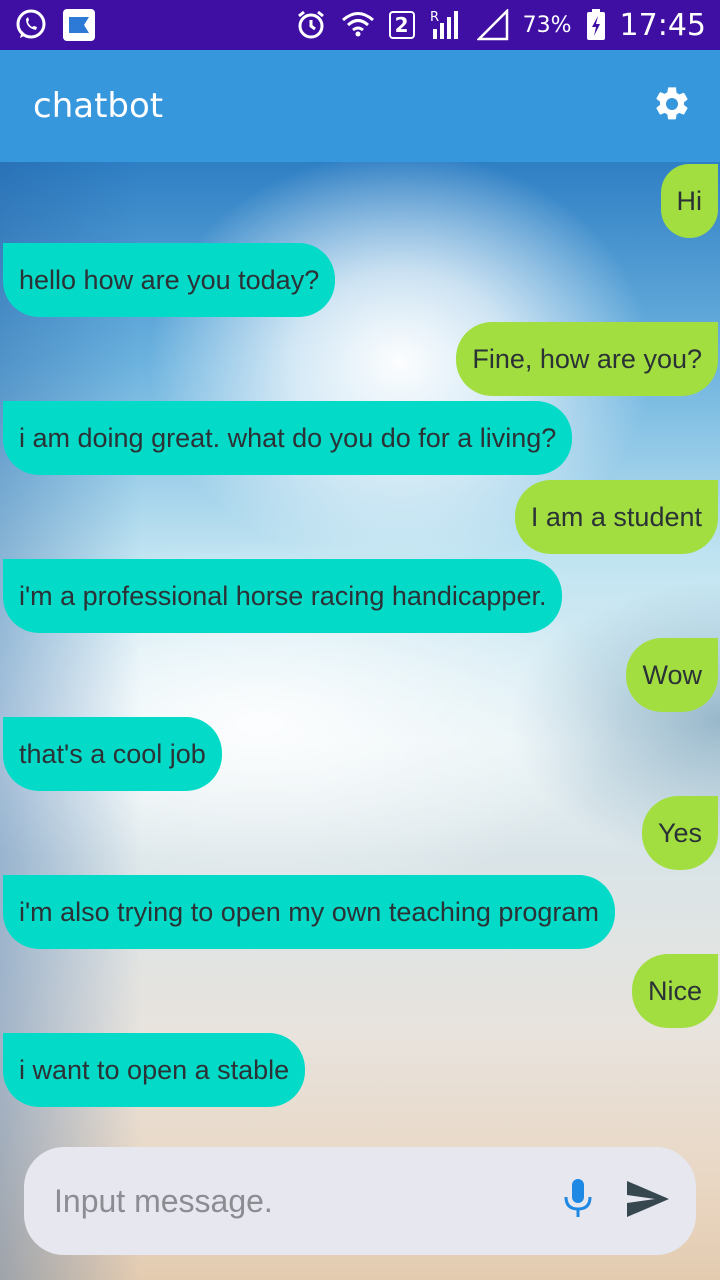  I want to click on bot-message: hello how are you today?, so click(169, 280).